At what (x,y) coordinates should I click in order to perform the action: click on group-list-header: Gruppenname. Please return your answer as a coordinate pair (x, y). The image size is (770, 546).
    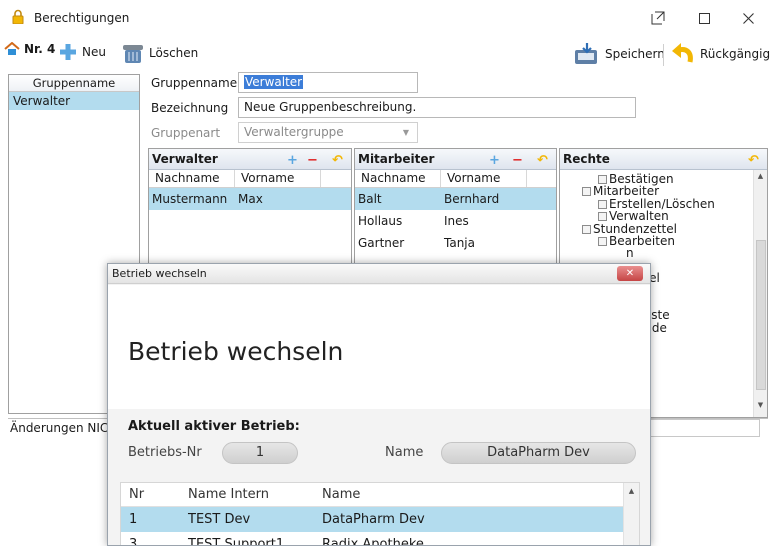
    Looking at the image, I should click on (74, 83).